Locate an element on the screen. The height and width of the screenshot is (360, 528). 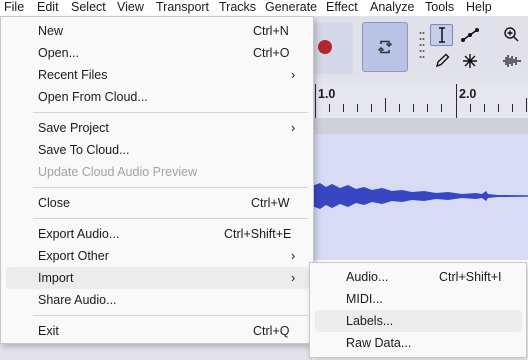
menu-item-update-cloud-audio-preview: Update Cloud Audio Preview is located at coordinates (157, 172).